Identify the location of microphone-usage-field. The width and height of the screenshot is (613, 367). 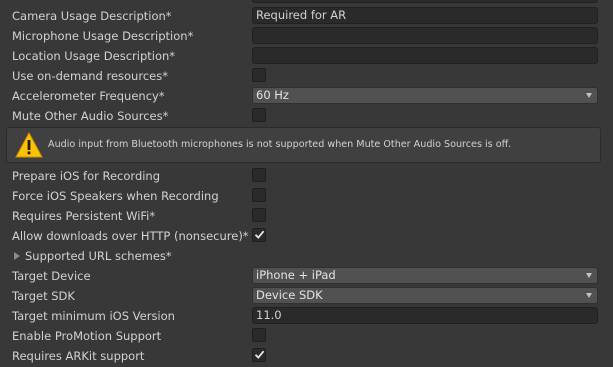
(425, 35).